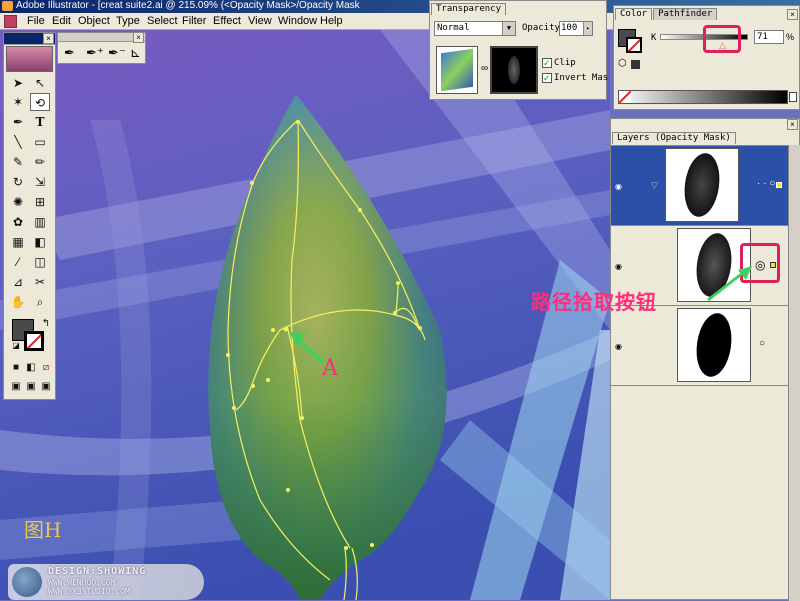  I want to click on graph-tool-icon: ▥, so click(40, 222).